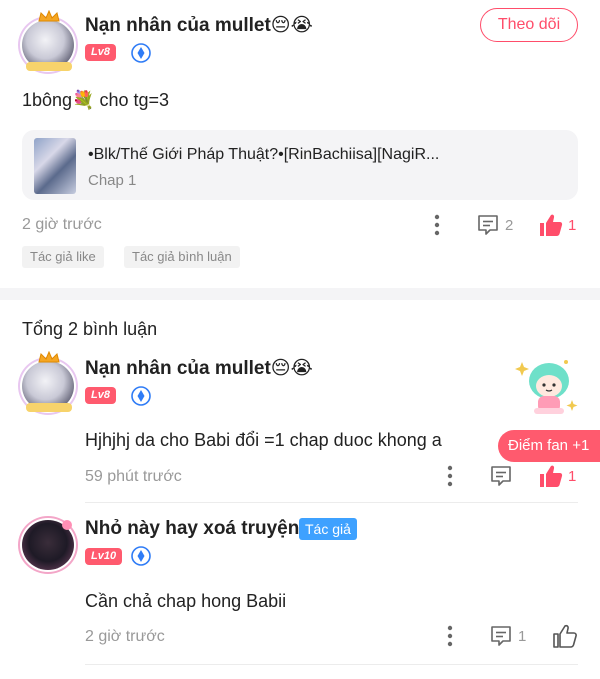  What do you see at coordinates (90, 329) in the screenshot?
I see `comments-total: Tổng 2 bình luận` at bounding box center [90, 329].